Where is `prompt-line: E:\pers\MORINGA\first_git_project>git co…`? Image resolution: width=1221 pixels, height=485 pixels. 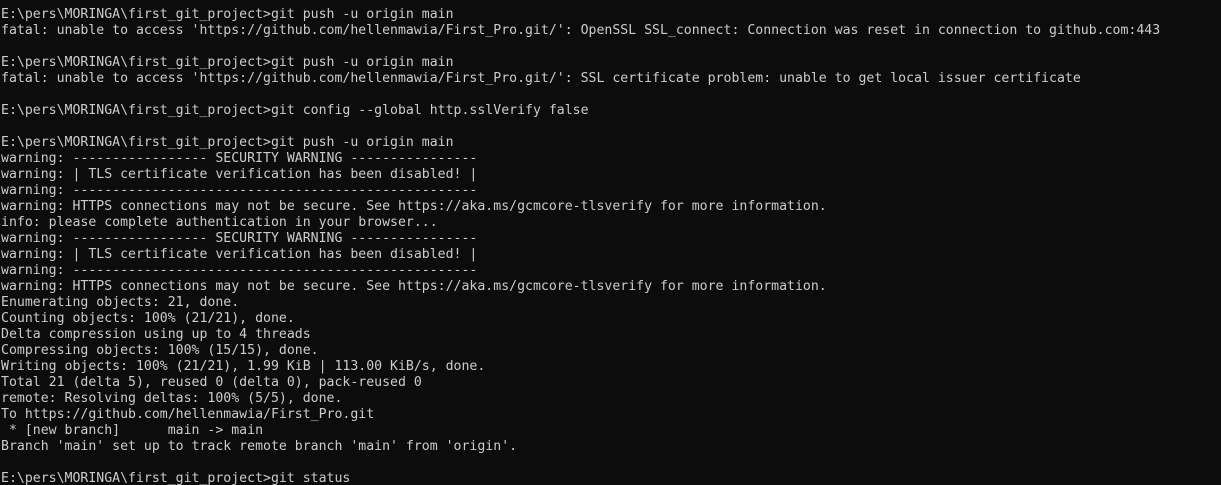 prompt-line: E:\pers\MORINGA\first_git_project>git co… is located at coordinates (295, 110).